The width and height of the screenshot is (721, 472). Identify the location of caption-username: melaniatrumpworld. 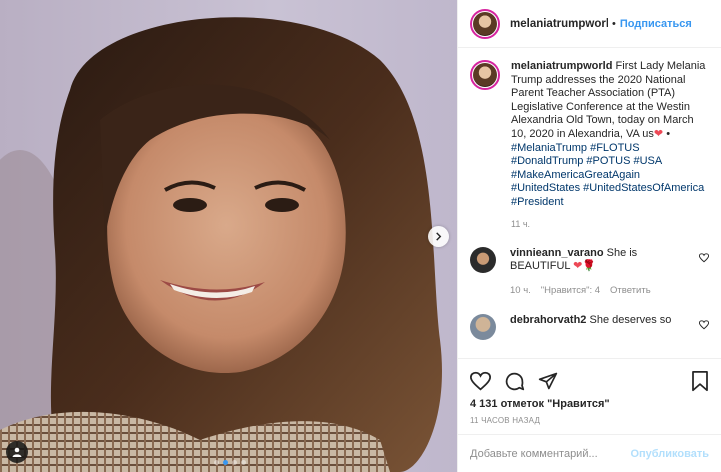
(561, 66).